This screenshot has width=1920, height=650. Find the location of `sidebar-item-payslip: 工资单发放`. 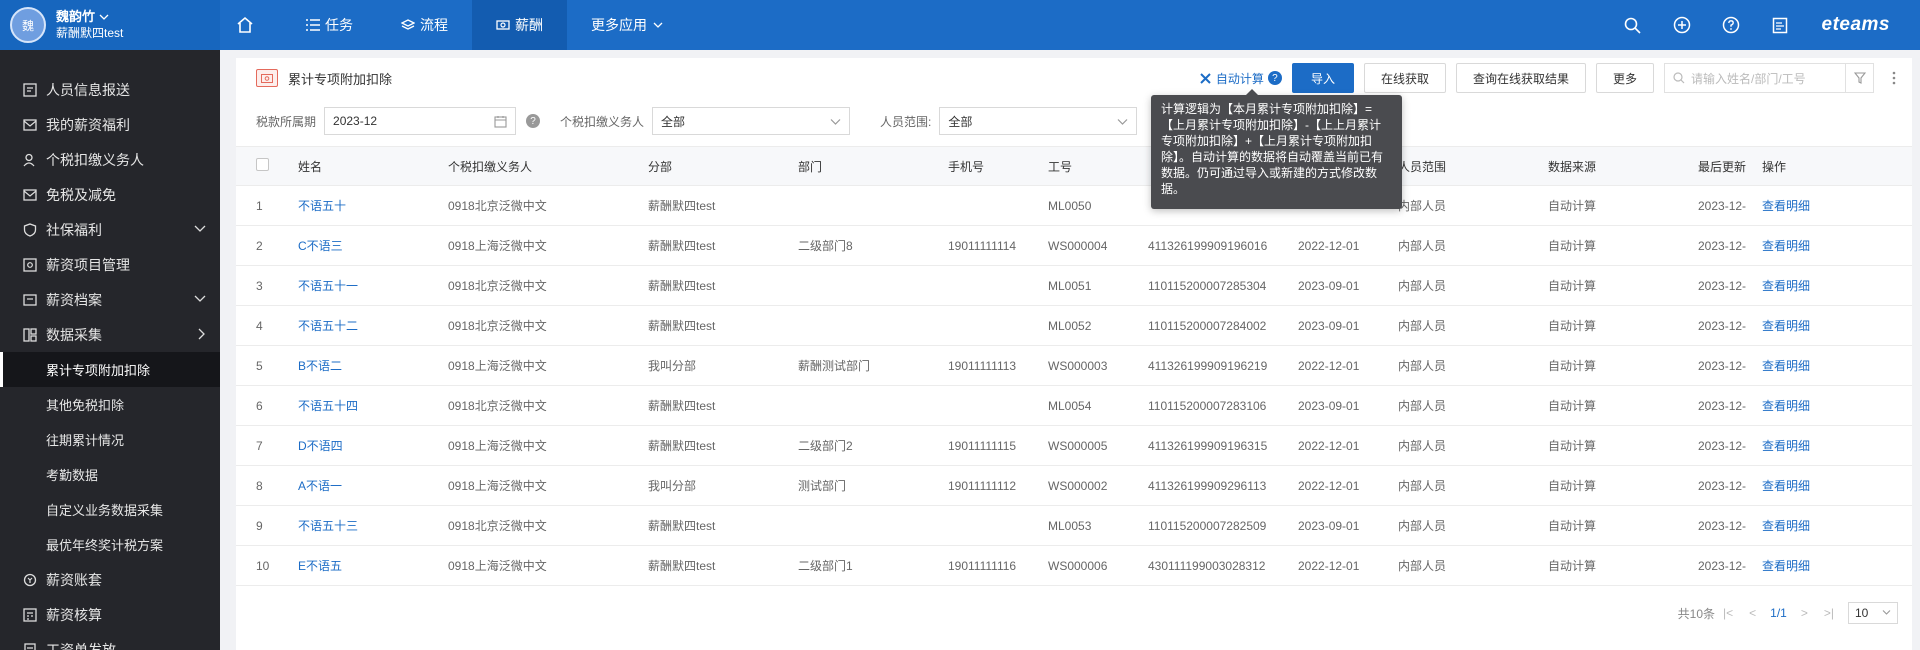

sidebar-item-payslip: 工资单发放 is located at coordinates (110, 641).